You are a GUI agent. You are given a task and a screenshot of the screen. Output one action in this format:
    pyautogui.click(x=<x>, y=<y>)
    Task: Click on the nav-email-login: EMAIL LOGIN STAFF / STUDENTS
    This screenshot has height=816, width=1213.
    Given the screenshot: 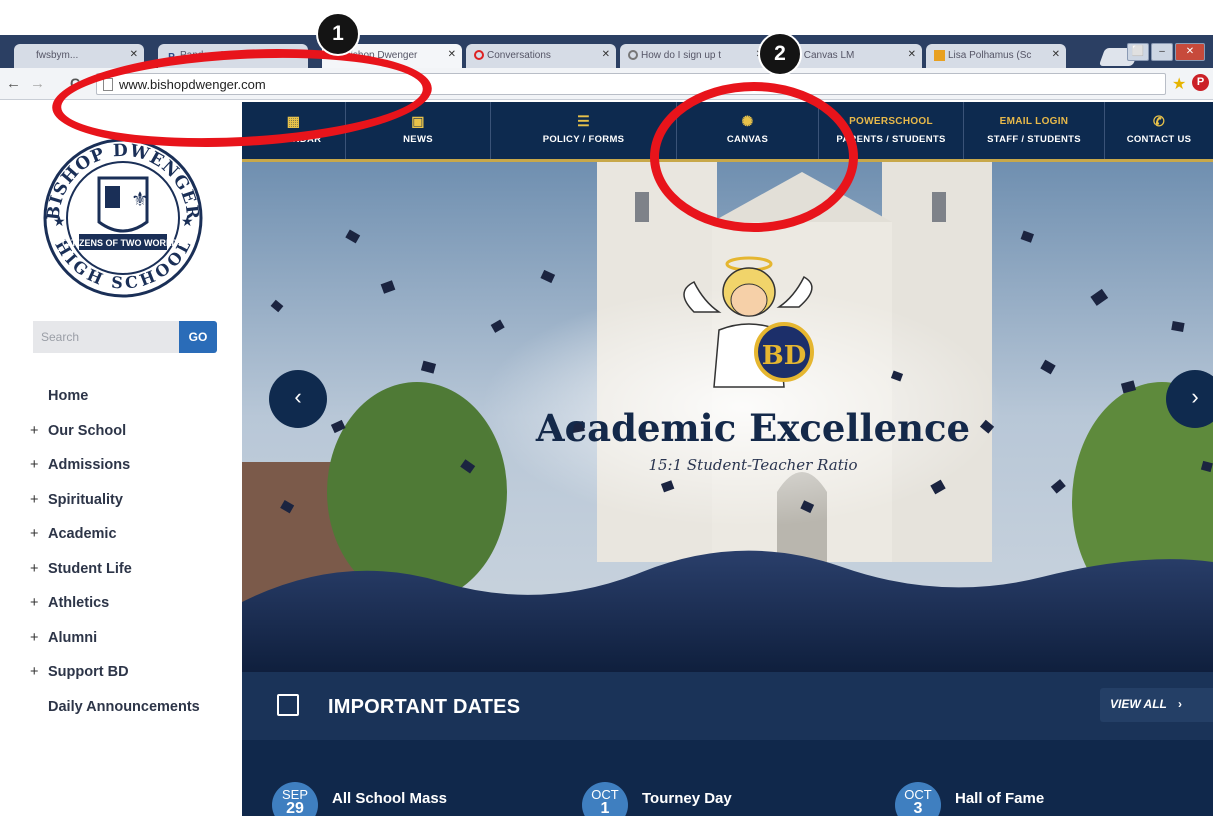 What is the action you would take?
    pyautogui.click(x=1034, y=130)
    